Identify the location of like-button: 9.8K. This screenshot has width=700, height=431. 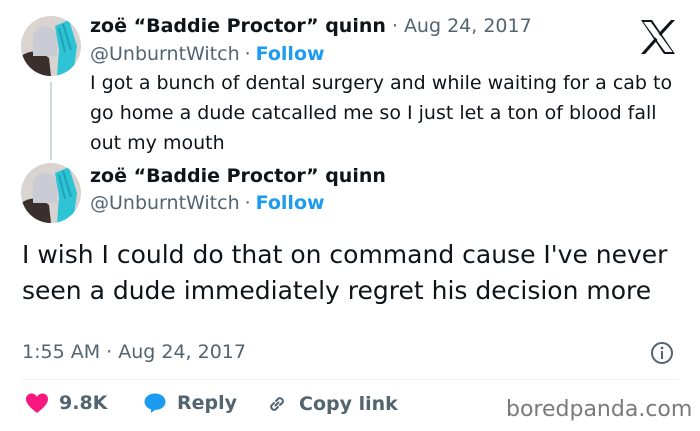
(66, 403).